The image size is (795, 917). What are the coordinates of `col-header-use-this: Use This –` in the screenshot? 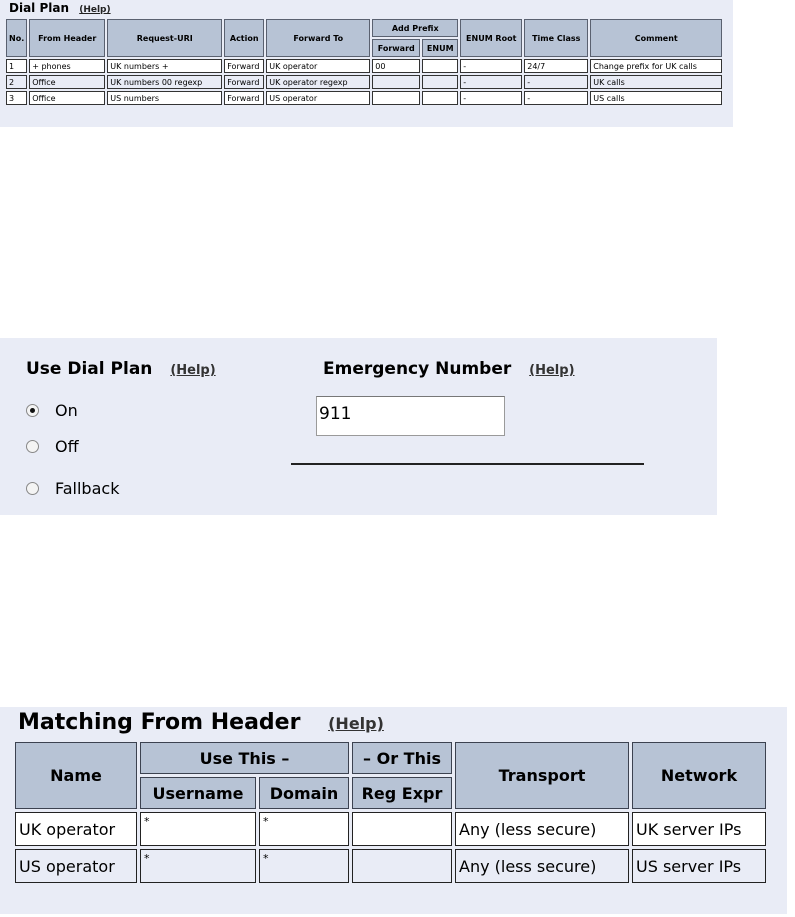 It's located at (244, 758).